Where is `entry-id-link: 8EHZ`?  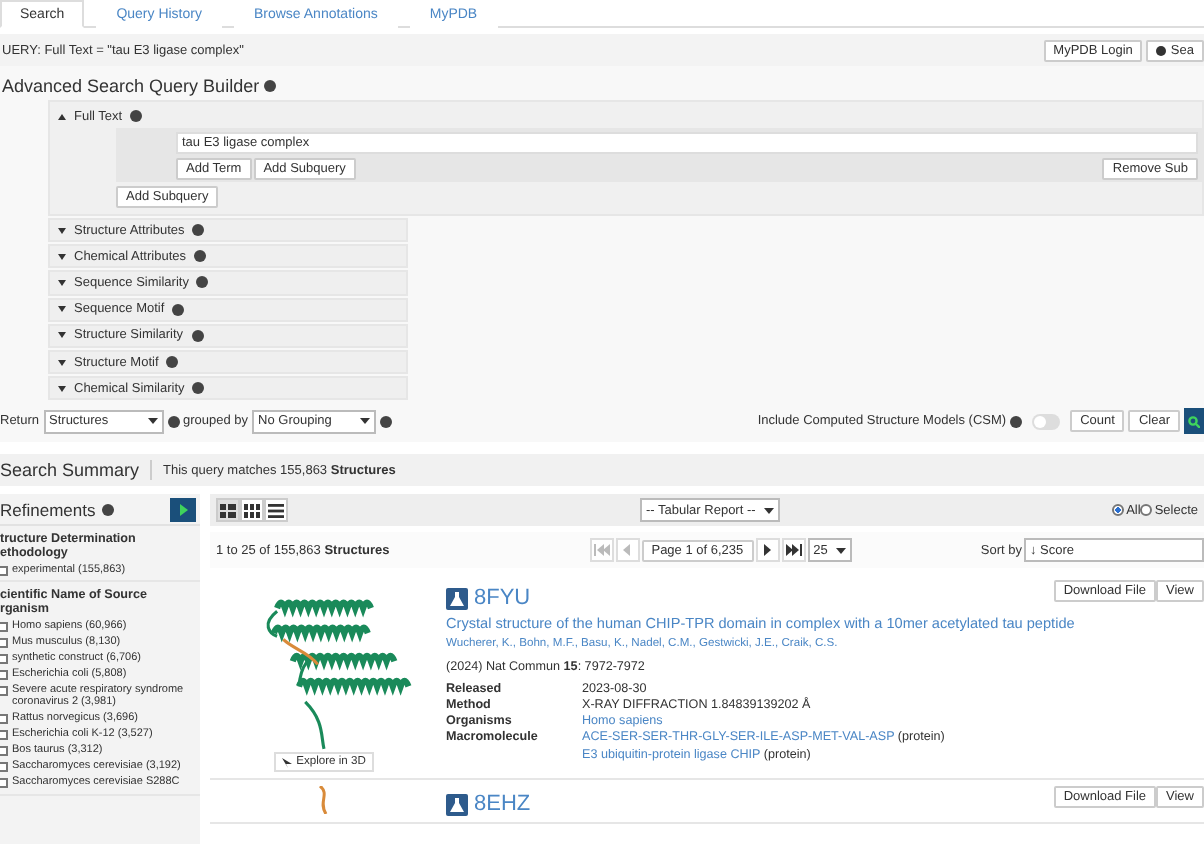
entry-id-link: 8EHZ is located at coordinates (502, 804).